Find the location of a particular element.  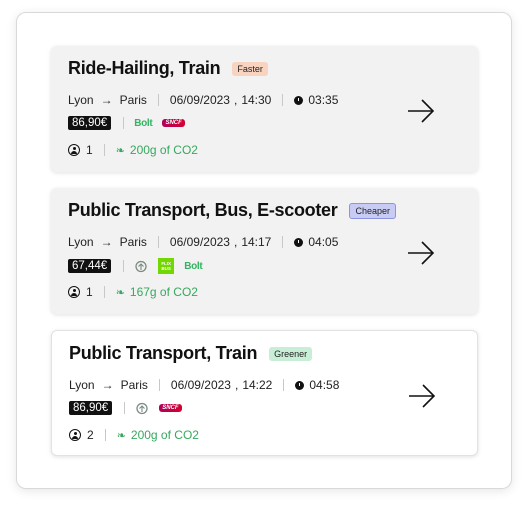

greener-badge: Greener is located at coordinates (291, 353).